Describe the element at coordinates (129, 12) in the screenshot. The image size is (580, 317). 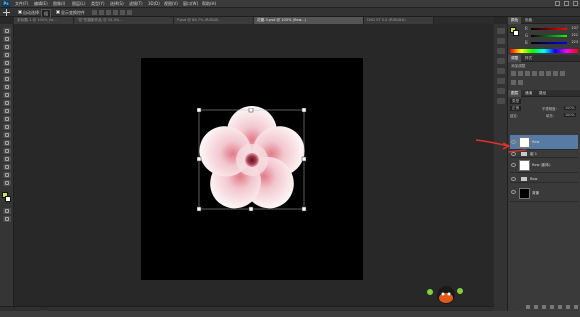
I see `align-right-icon` at that location.